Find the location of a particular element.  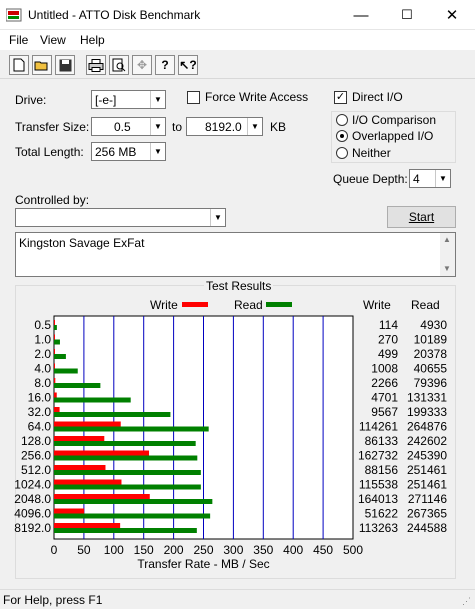

read-value: 131331 is located at coordinates (427, 398).